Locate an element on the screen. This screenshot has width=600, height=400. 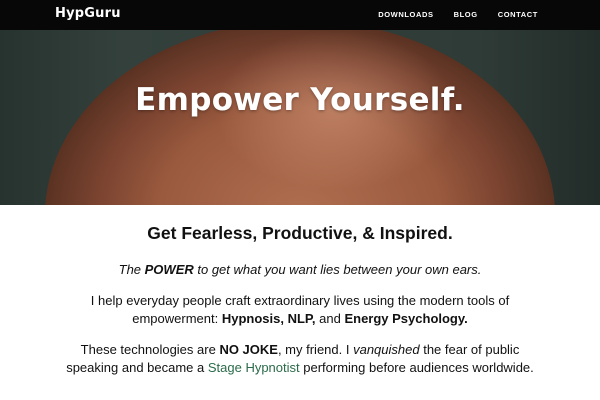
tagline-pre: The is located at coordinates (131, 269).